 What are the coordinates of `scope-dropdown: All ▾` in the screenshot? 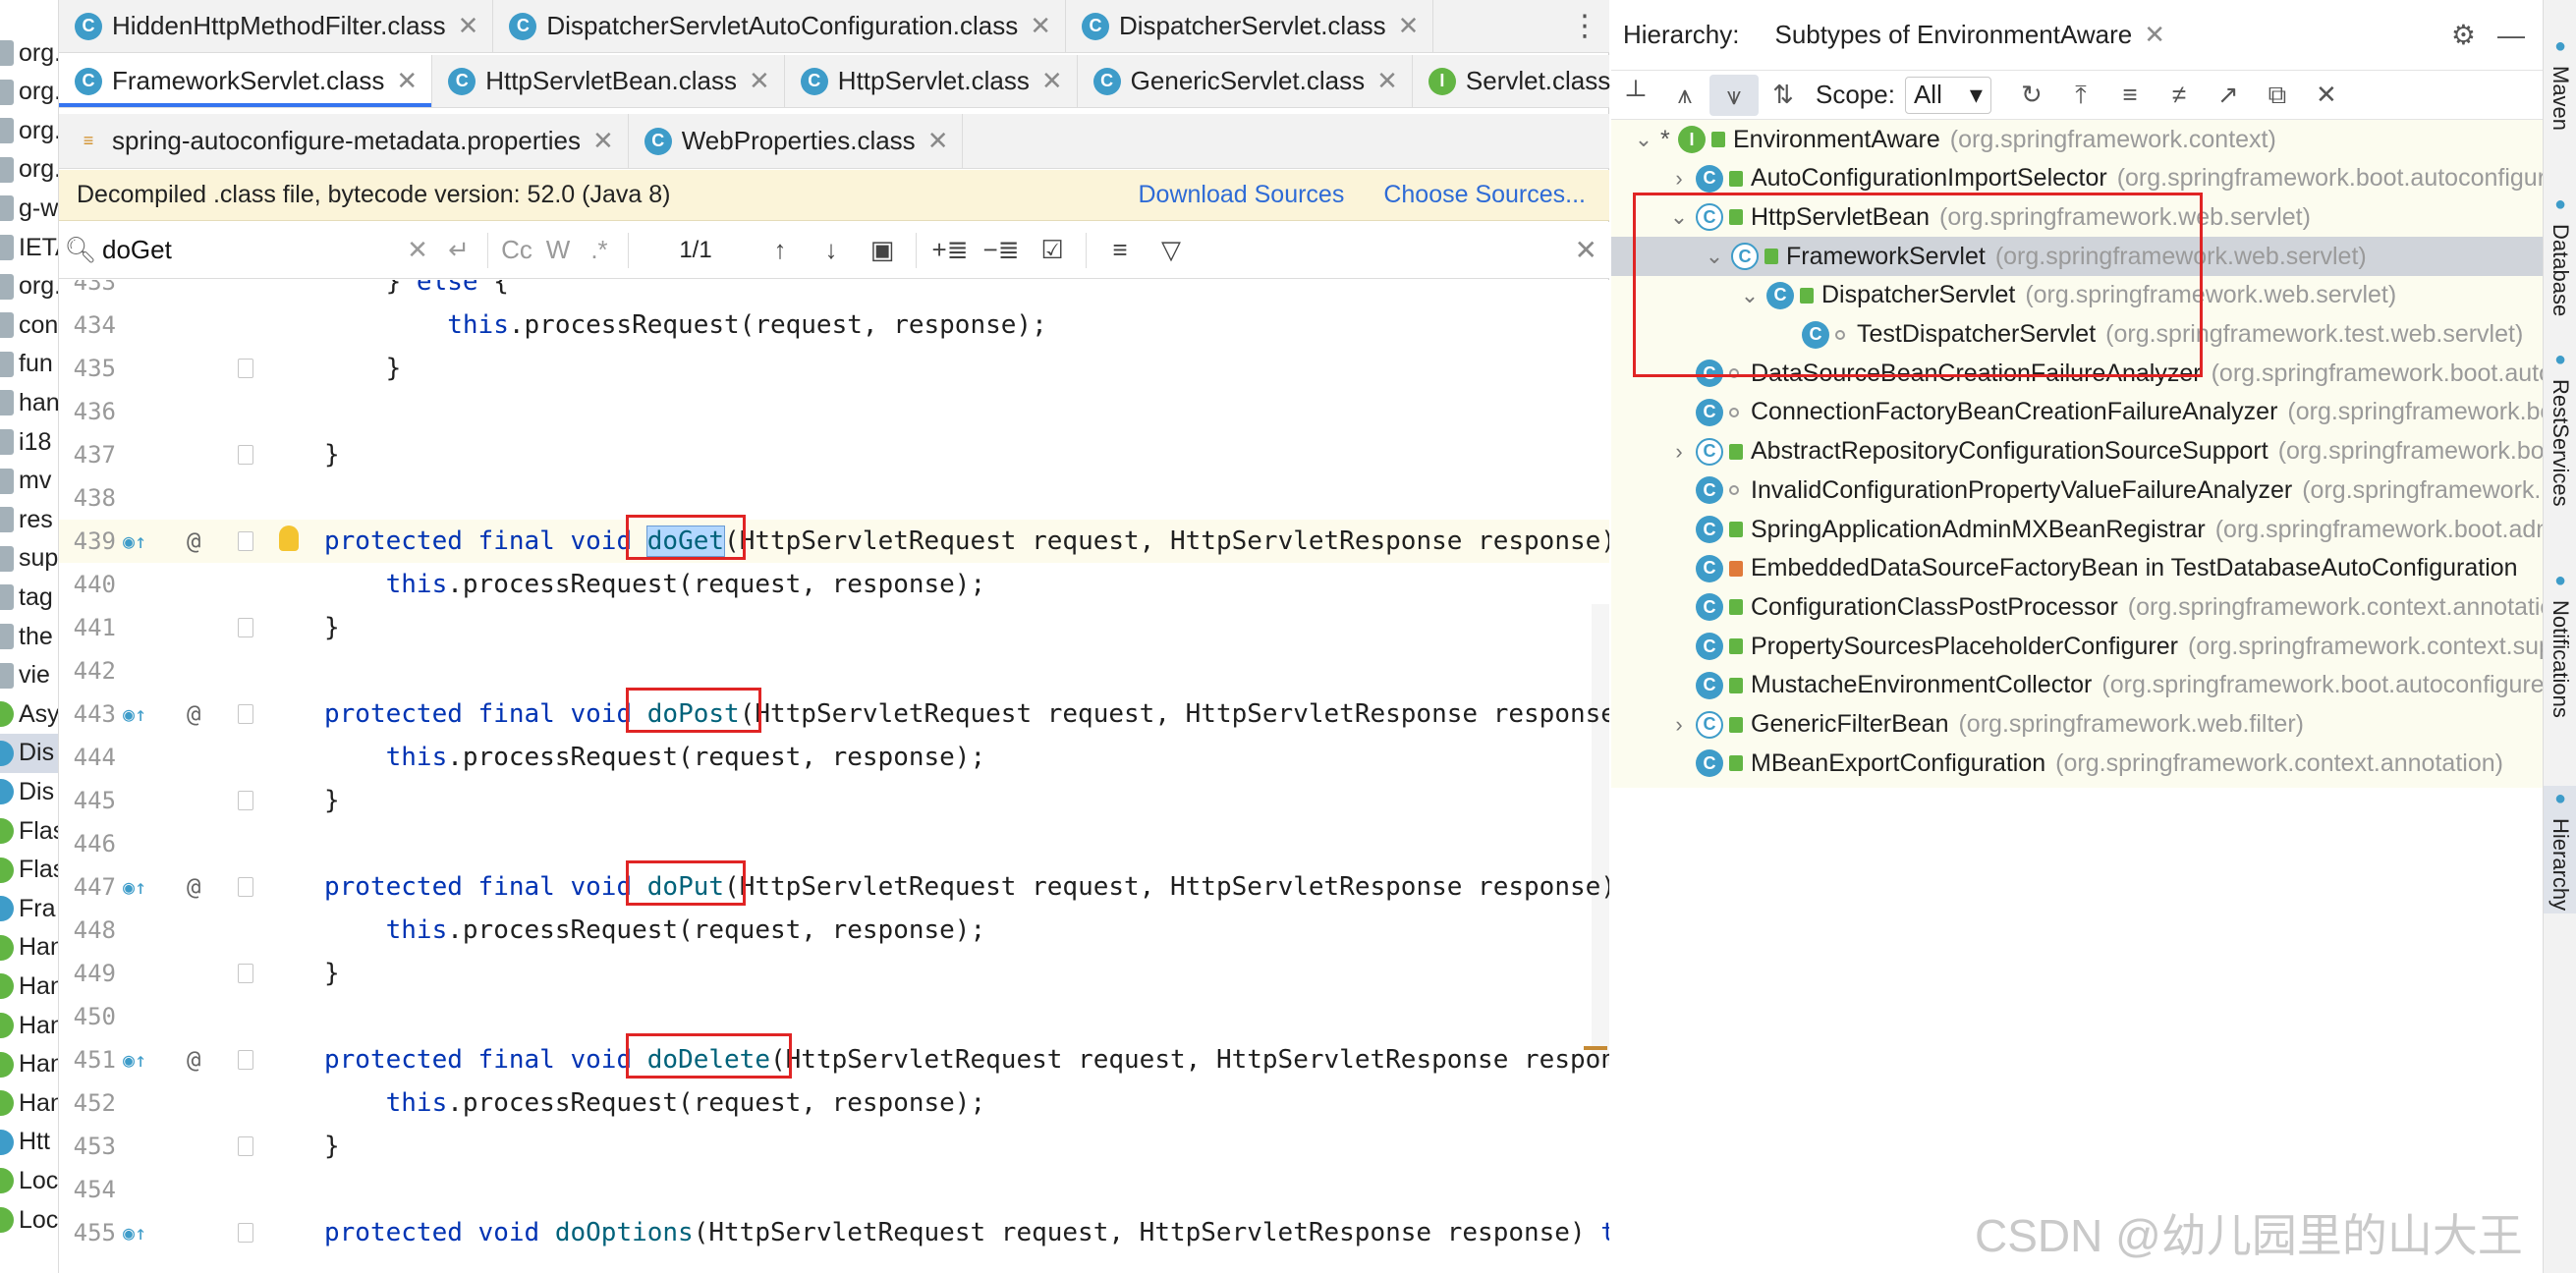 It's located at (1947, 95).